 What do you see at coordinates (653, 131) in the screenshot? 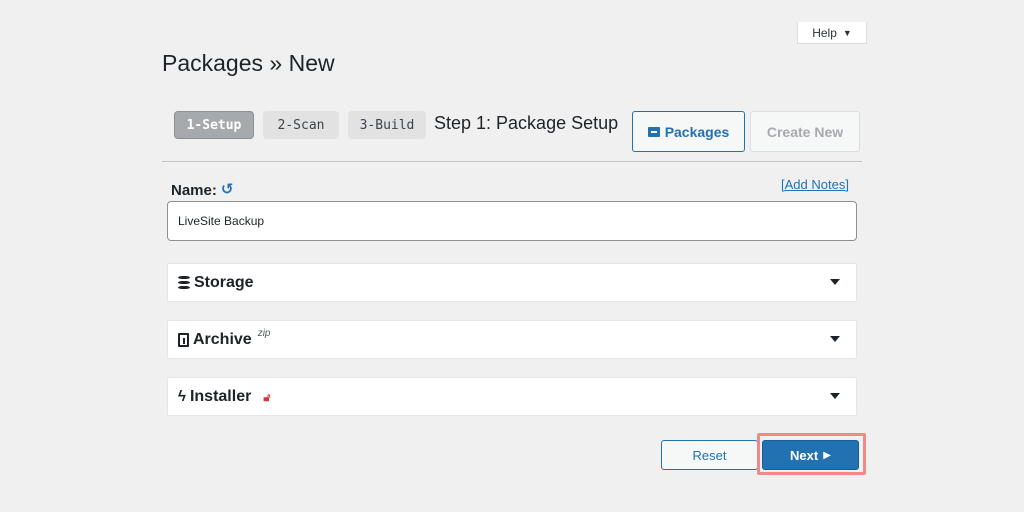
I see `archive-box-icon` at bounding box center [653, 131].